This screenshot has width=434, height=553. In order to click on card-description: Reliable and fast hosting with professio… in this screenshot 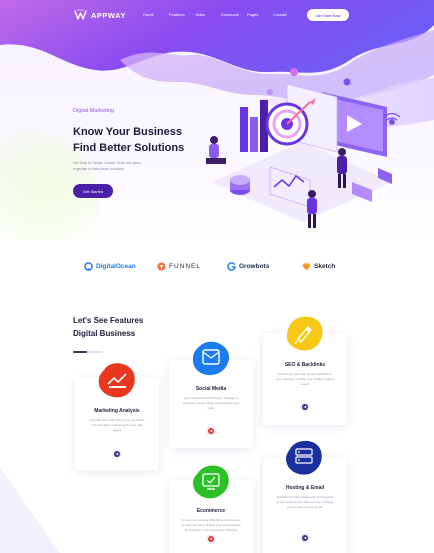, I will do `click(305, 502)`.